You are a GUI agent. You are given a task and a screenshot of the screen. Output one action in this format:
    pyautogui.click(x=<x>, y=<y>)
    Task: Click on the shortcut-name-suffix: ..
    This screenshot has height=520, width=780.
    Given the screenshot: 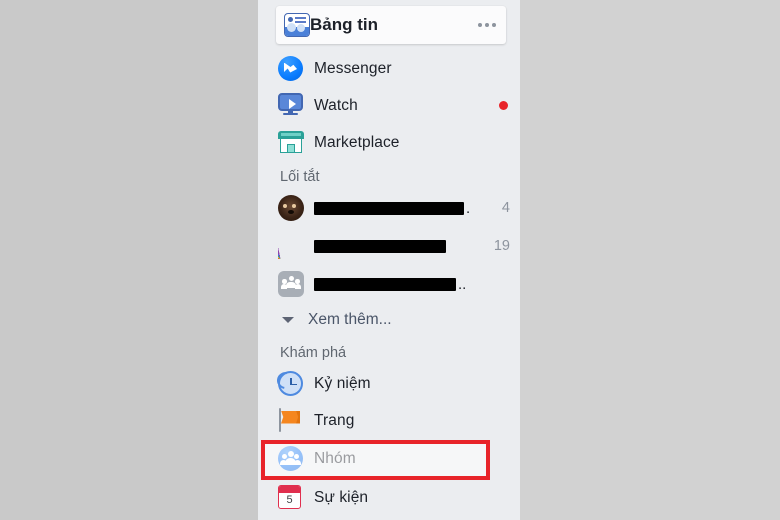 What is the action you would take?
    pyautogui.click(x=462, y=284)
    